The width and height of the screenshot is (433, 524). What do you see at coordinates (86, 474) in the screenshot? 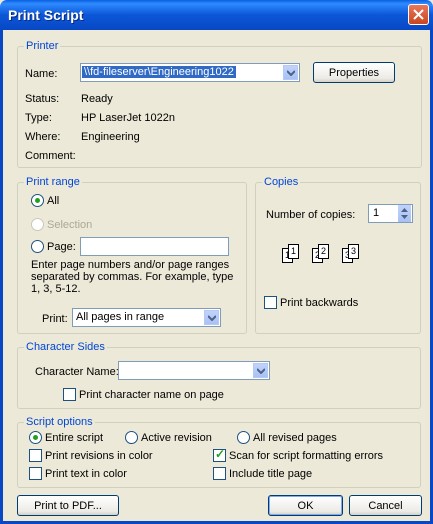
I see `print-text-color-label: Print text in color` at bounding box center [86, 474].